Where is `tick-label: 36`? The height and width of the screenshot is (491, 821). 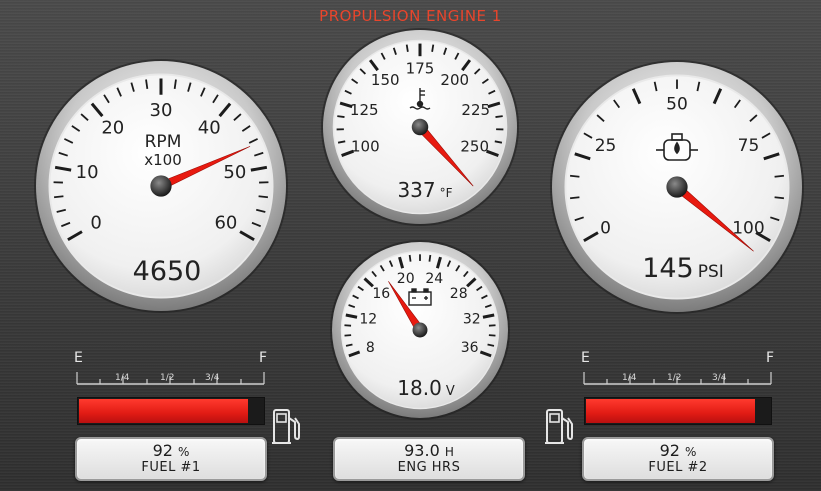 tick-label: 36 is located at coordinates (470, 348).